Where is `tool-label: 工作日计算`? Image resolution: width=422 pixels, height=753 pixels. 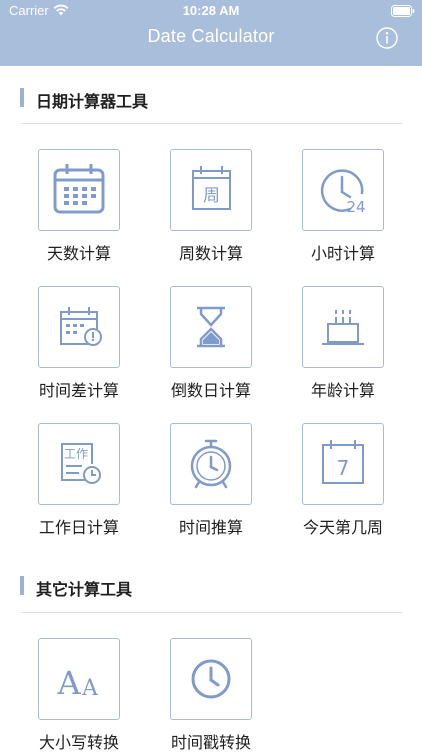 tool-label: 工作日计算 is located at coordinates (78, 527).